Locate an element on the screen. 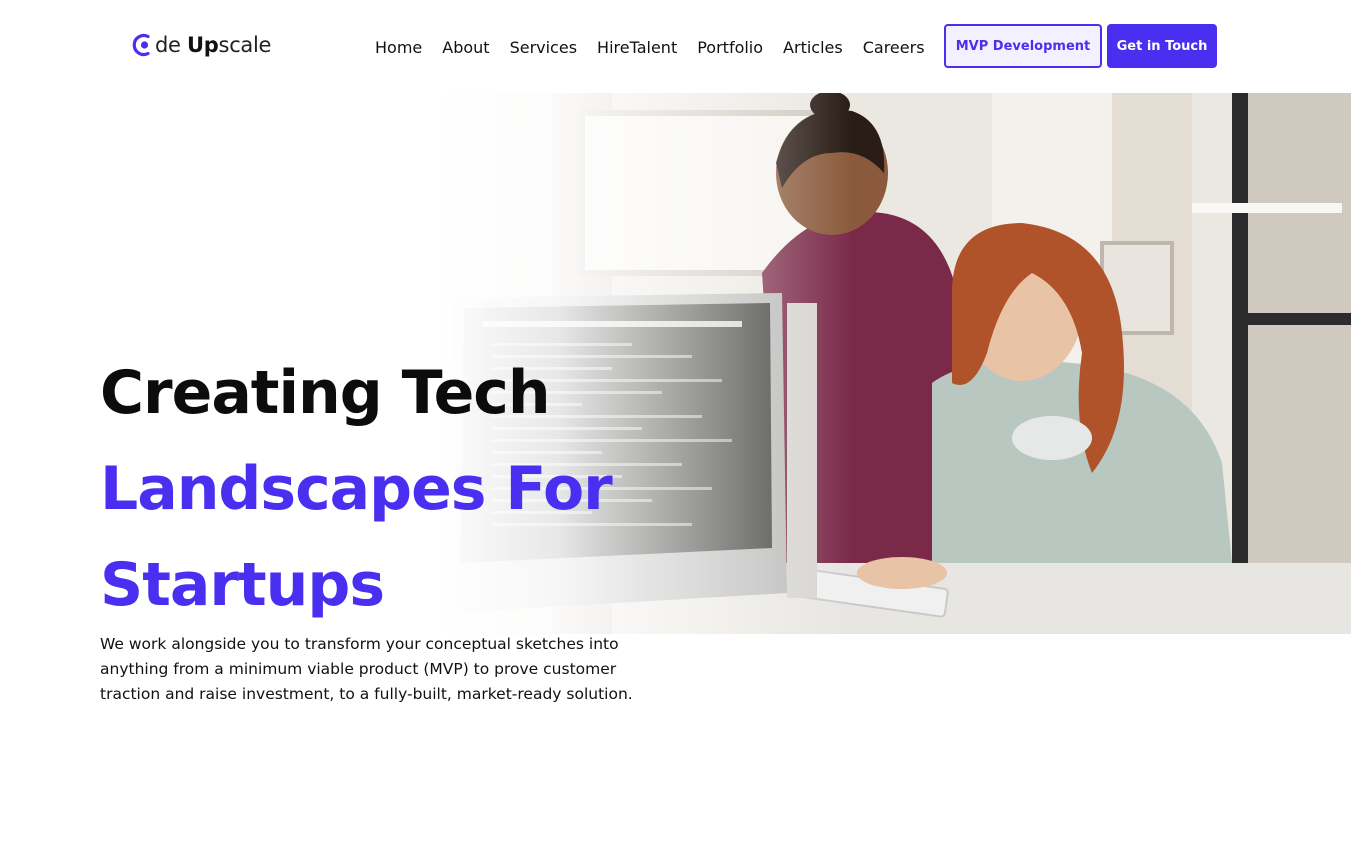  nav-about: About is located at coordinates (465, 47).